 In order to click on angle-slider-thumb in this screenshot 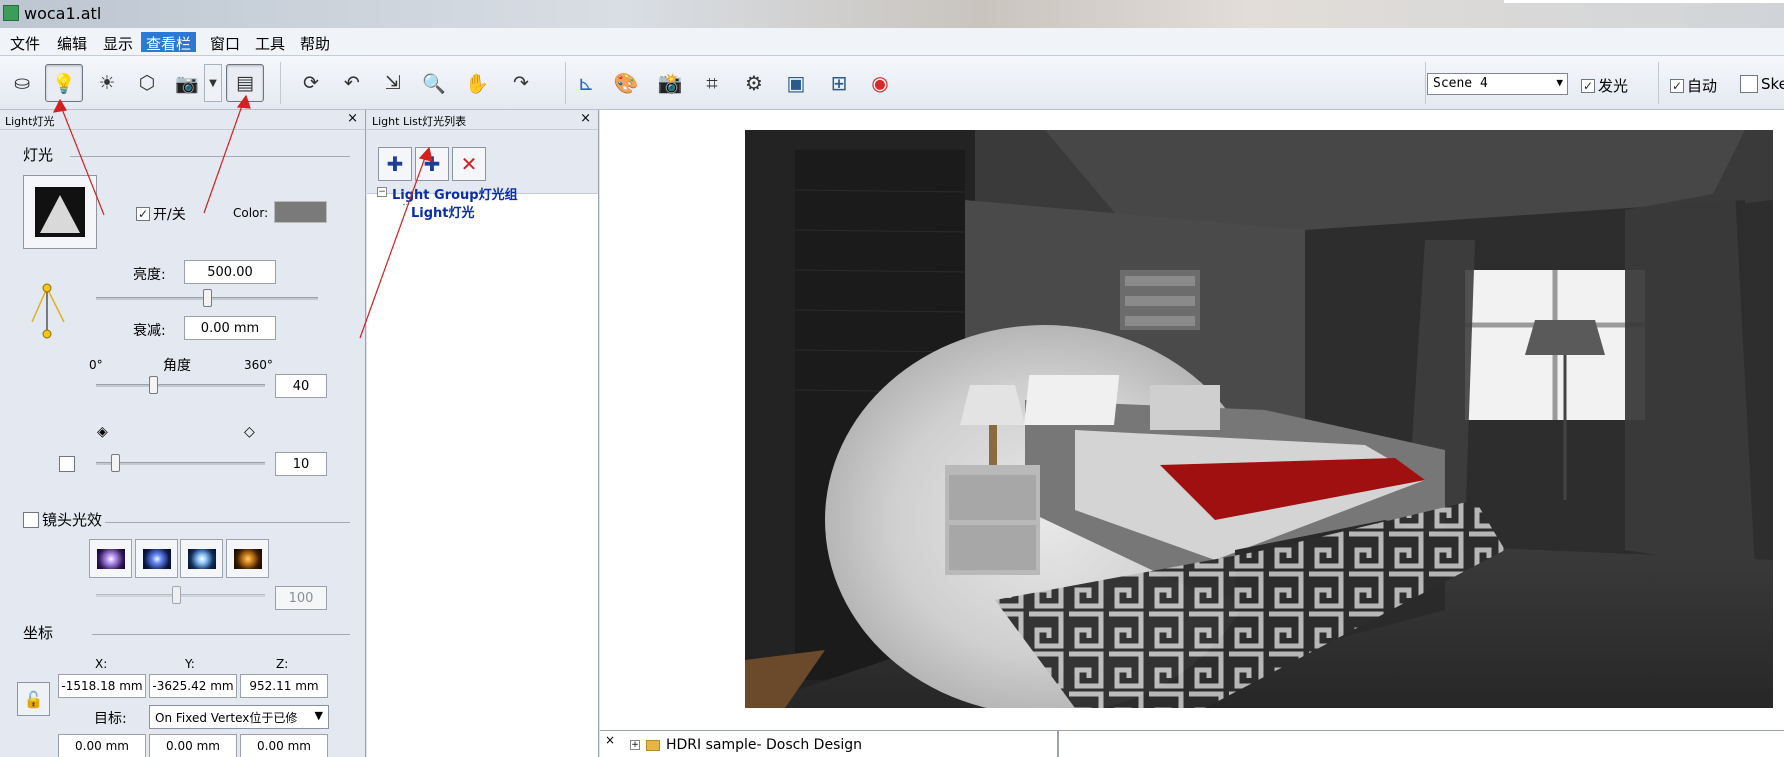, I will do `click(153, 385)`.